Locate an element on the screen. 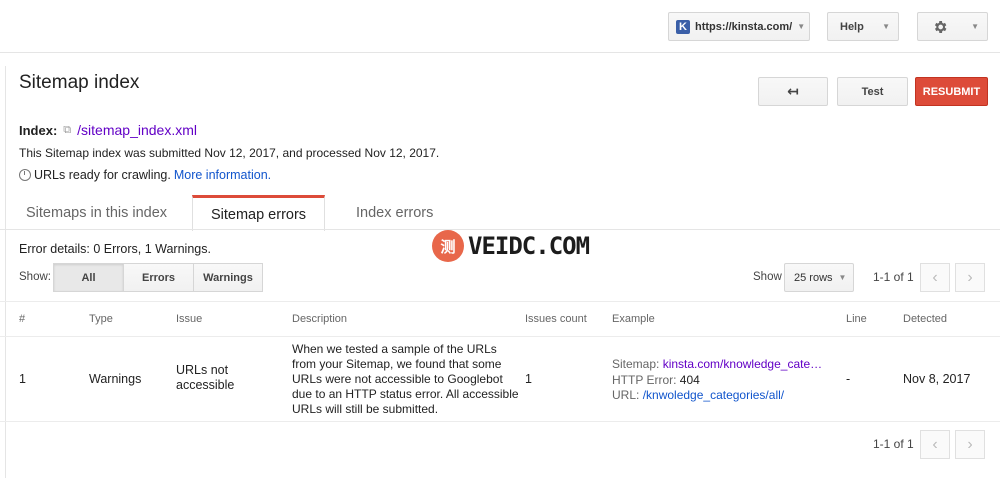 This screenshot has height=493, width=1000. index-label: Index: is located at coordinates (38, 130).